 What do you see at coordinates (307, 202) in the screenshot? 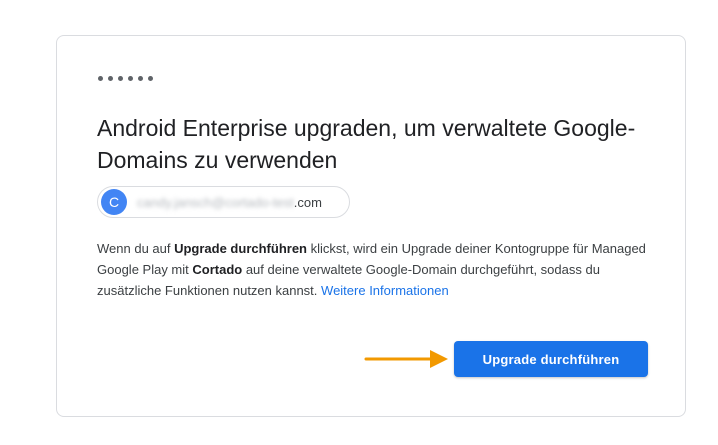
I see `email-domain: .com` at bounding box center [307, 202].